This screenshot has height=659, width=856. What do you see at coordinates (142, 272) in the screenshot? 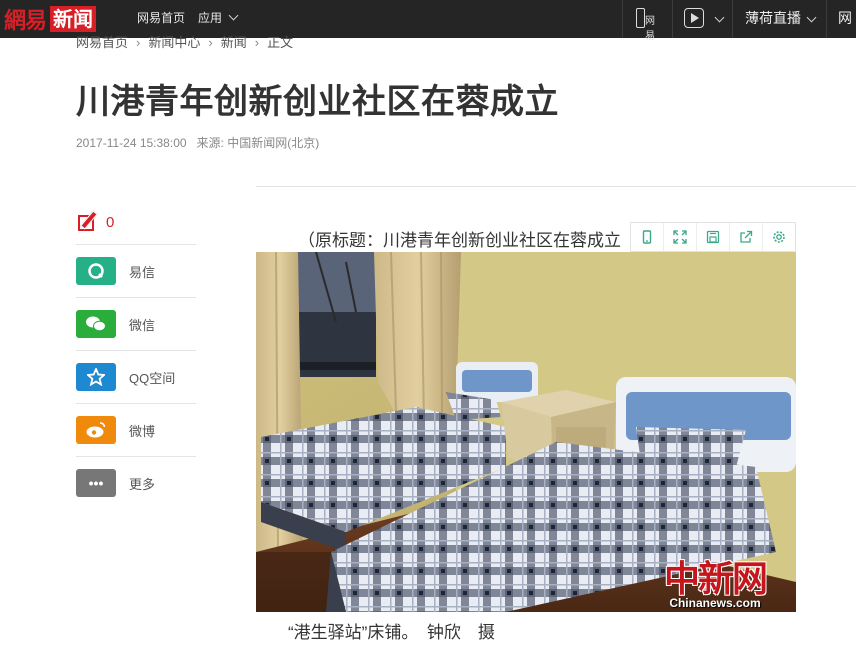
I see `share-label: 易信` at bounding box center [142, 272].